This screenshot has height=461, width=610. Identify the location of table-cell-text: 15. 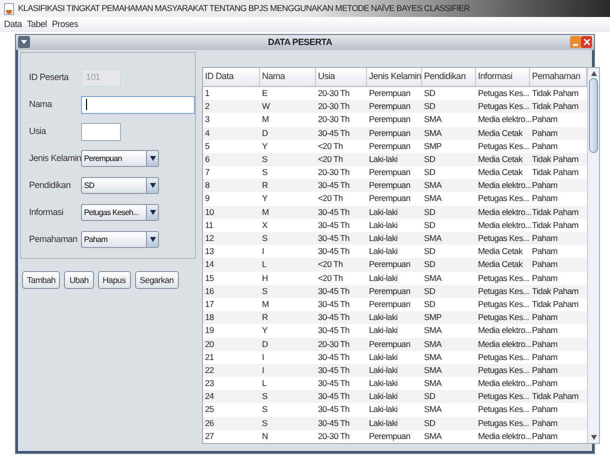
(209, 278).